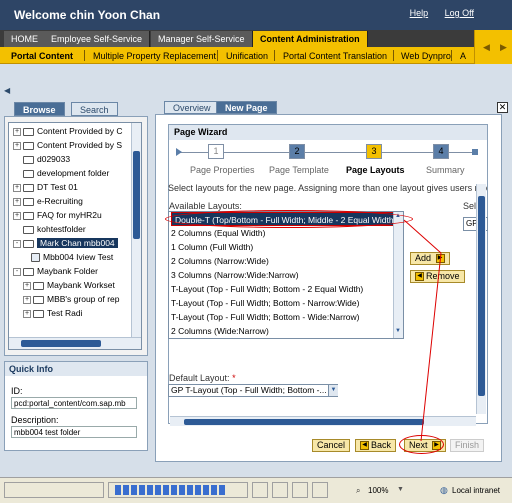 The image size is (512, 503). What do you see at coordinates (71, 299) in the screenshot?
I see `tree-item: + MBB's group of rep` at bounding box center [71, 299].